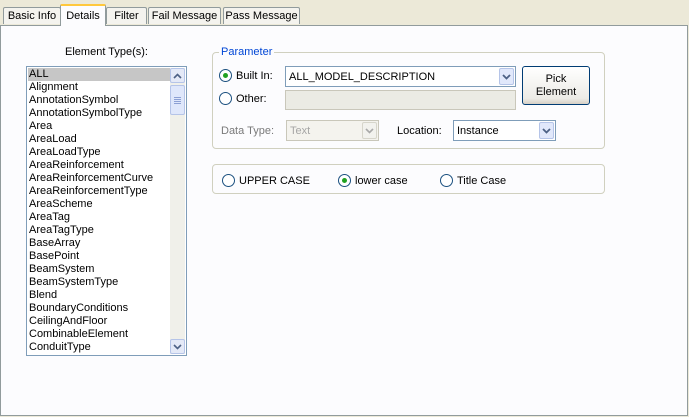 The width and height of the screenshot is (689, 417). I want to click on list-item: ConduitType, so click(99, 347).